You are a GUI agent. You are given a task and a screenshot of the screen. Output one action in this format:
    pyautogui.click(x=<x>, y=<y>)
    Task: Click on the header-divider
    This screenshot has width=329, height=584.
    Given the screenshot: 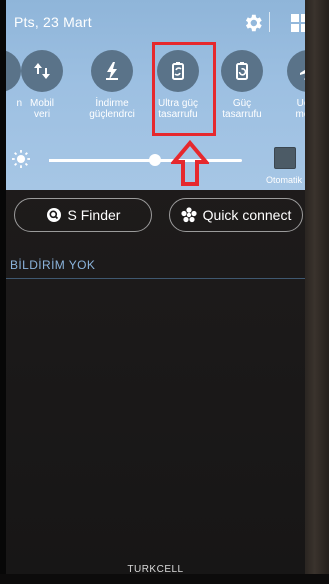 What is the action you would take?
    pyautogui.click(x=269, y=22)
    